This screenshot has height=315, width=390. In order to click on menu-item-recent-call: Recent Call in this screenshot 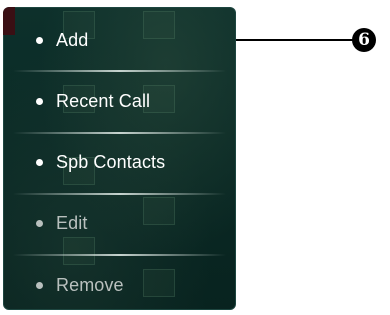, I will do `click(119, 101)`.